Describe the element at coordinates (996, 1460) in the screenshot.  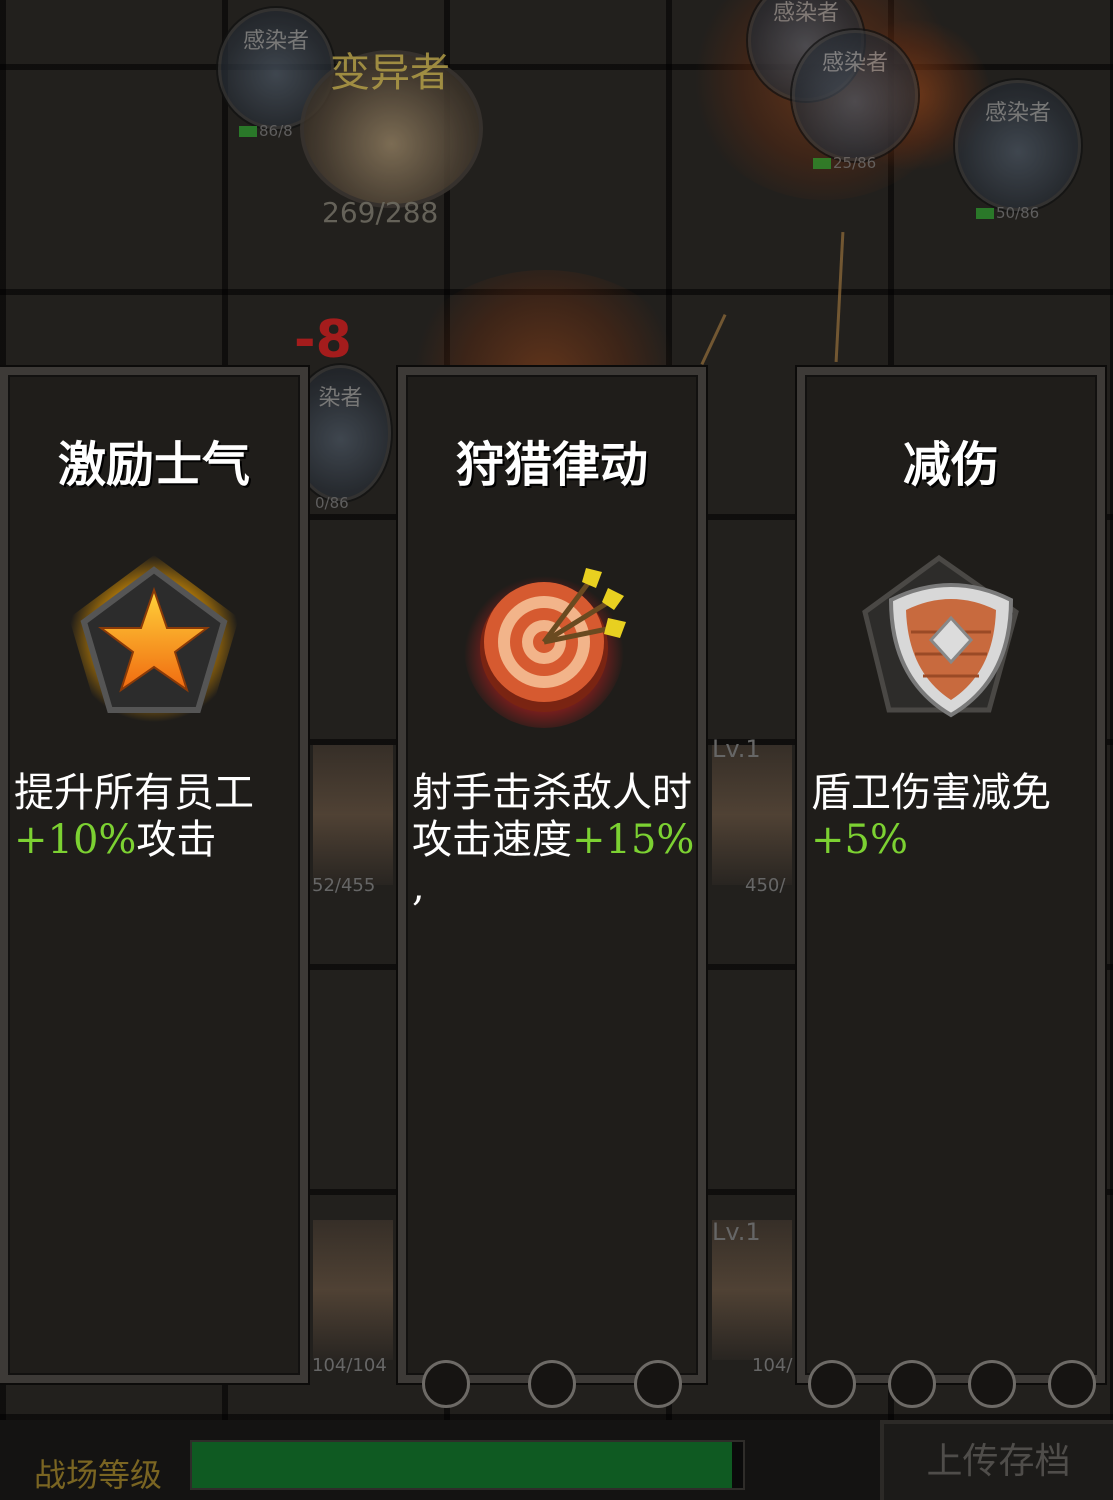
I see `upload-save-button: 上传存档` at that location.